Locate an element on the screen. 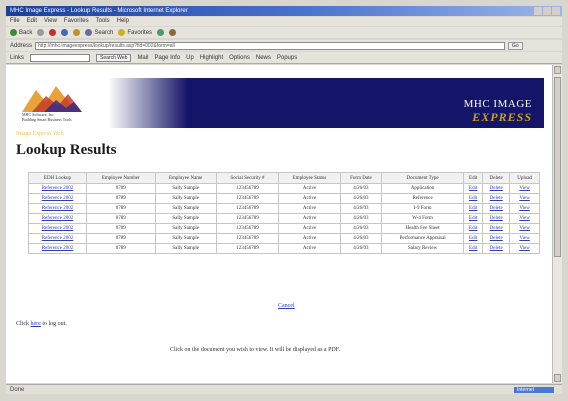  menu-help: Help is located at coordinates (123, 21).